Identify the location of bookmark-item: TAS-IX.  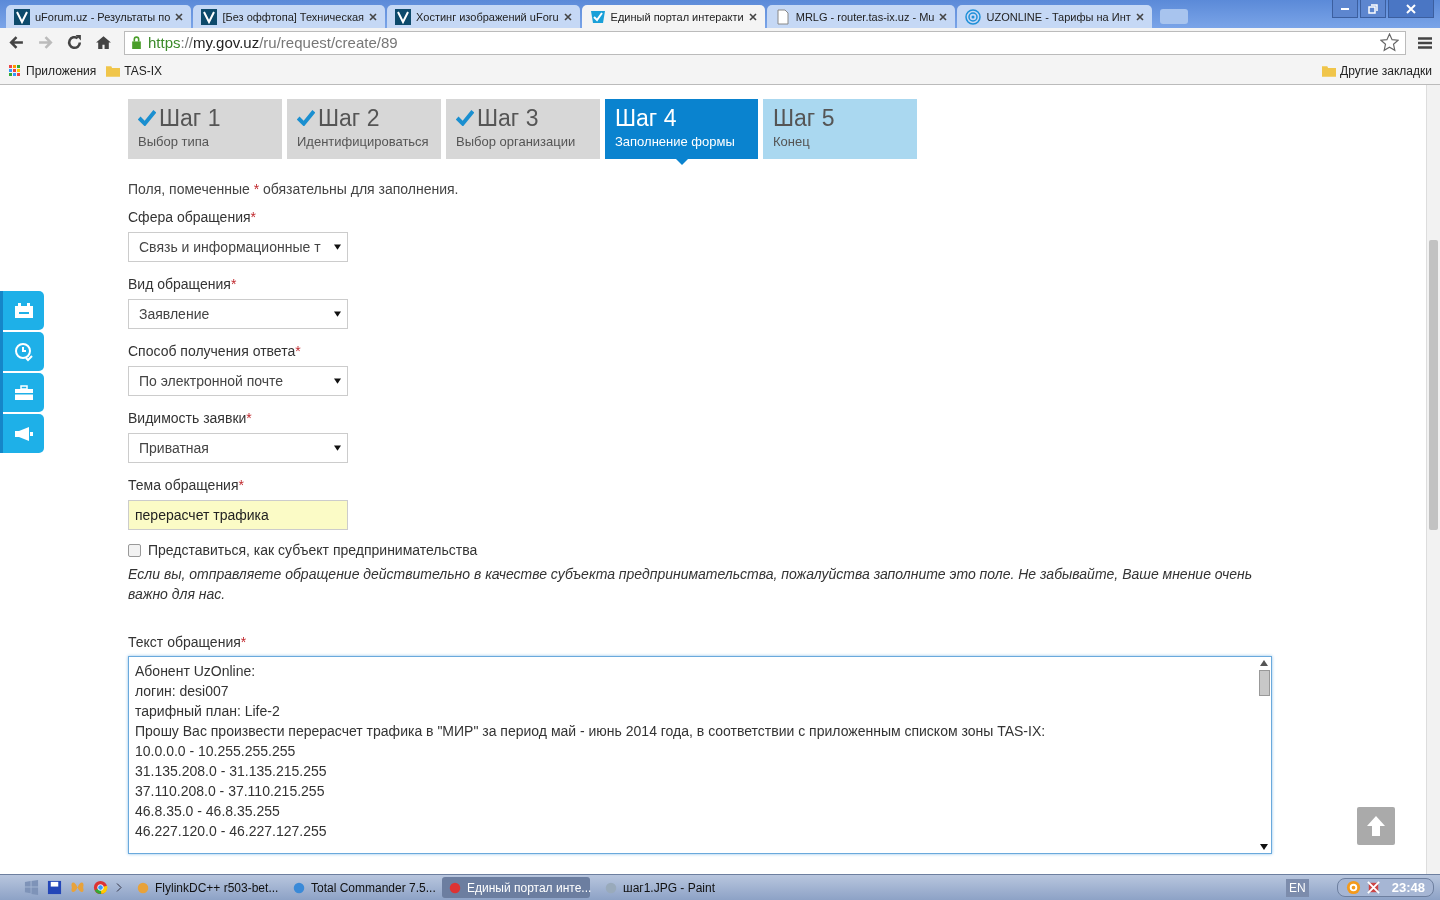
(134, 70).